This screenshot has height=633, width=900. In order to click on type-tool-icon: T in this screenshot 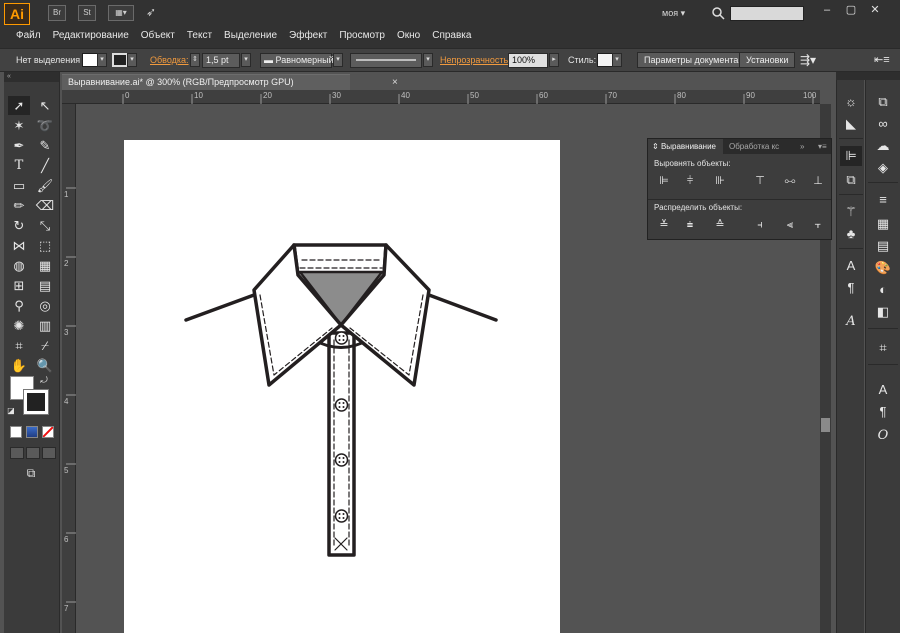, I will do `click(19, 165)`.